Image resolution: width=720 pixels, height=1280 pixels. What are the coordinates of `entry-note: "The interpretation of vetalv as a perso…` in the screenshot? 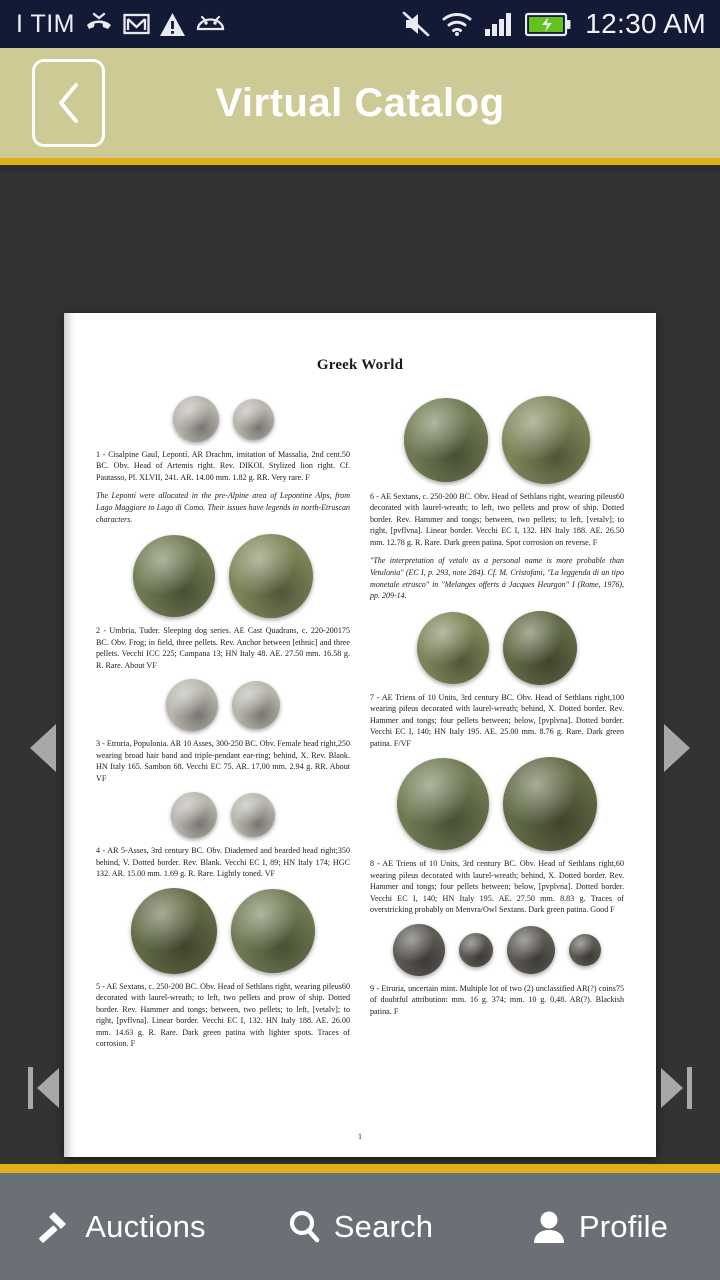 It's located at (497, 578).